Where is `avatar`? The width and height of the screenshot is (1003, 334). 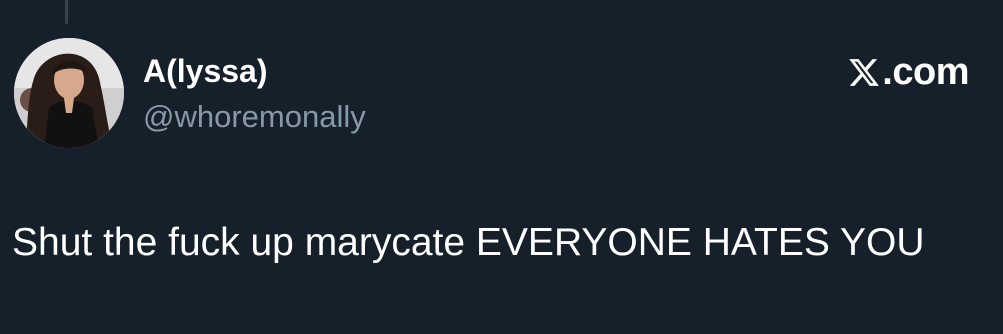 avatar is located at coordinates (69, 93).